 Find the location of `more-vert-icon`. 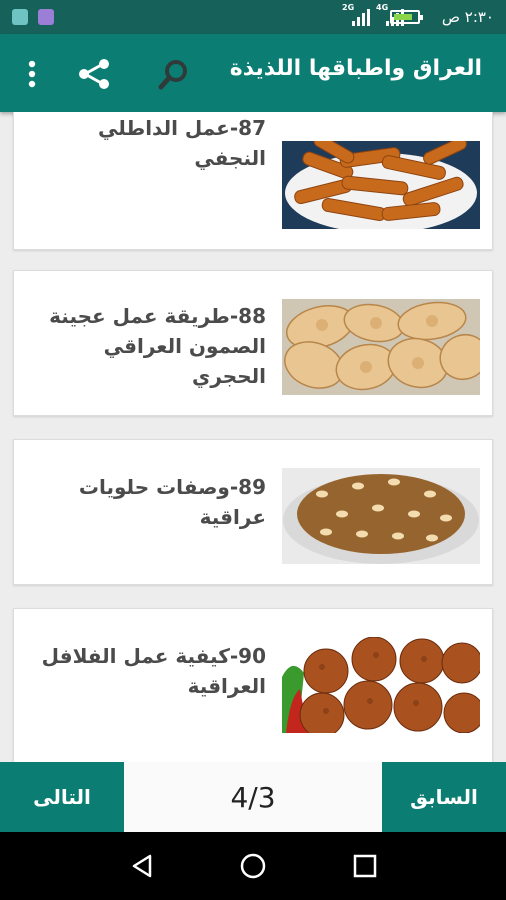

more-vert-icon is located at coordinates (32, 74).